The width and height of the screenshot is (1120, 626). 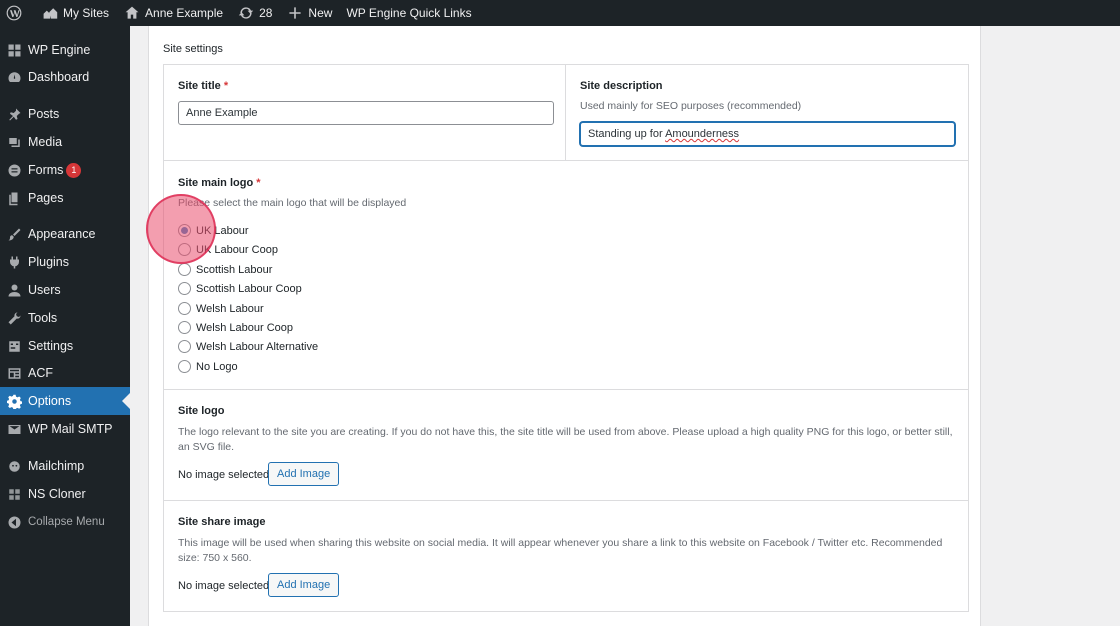 What do you see at coordinates (74, 170) in the screenshot?
I see `notification-badge: 1` at bounding box center [74, 170].